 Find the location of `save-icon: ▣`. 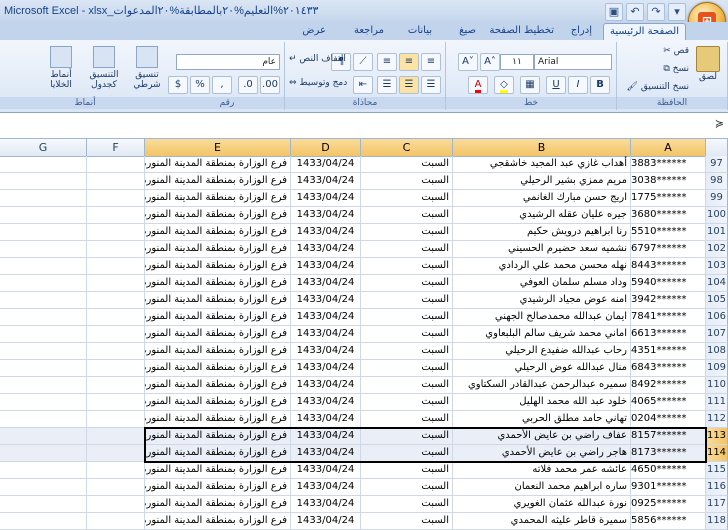

save-icon: ▣ is located at coordinates (614, 12).